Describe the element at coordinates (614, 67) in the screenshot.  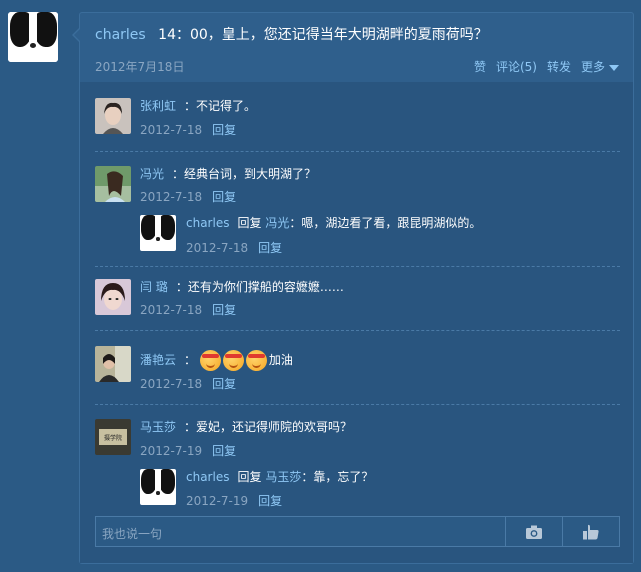
I see `chevron-down-icon` at that location.